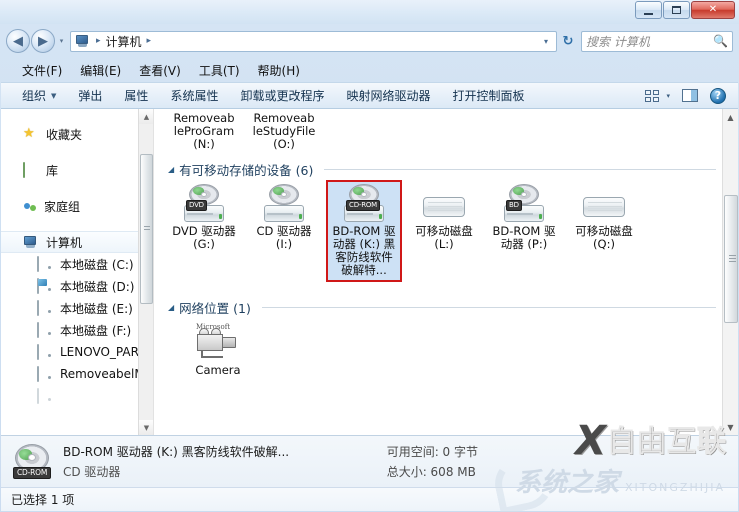 This screenshot has width=739, height=512. I want to click on tile-label: Removeab leStudyFile (O:), so click(284, 131).